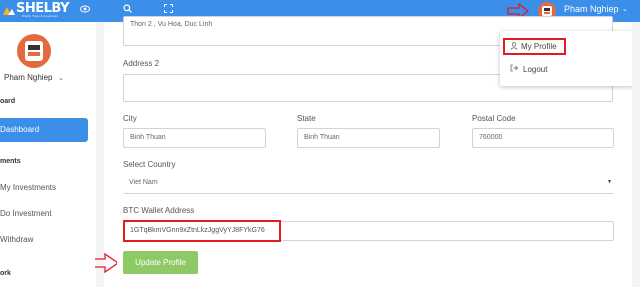 Image resolution: width=640 pixels, height=287 pixels. Describe the element at coordinates (494, 118) in the screenshot. I see `postal-code-label: Postal Code` at that location.